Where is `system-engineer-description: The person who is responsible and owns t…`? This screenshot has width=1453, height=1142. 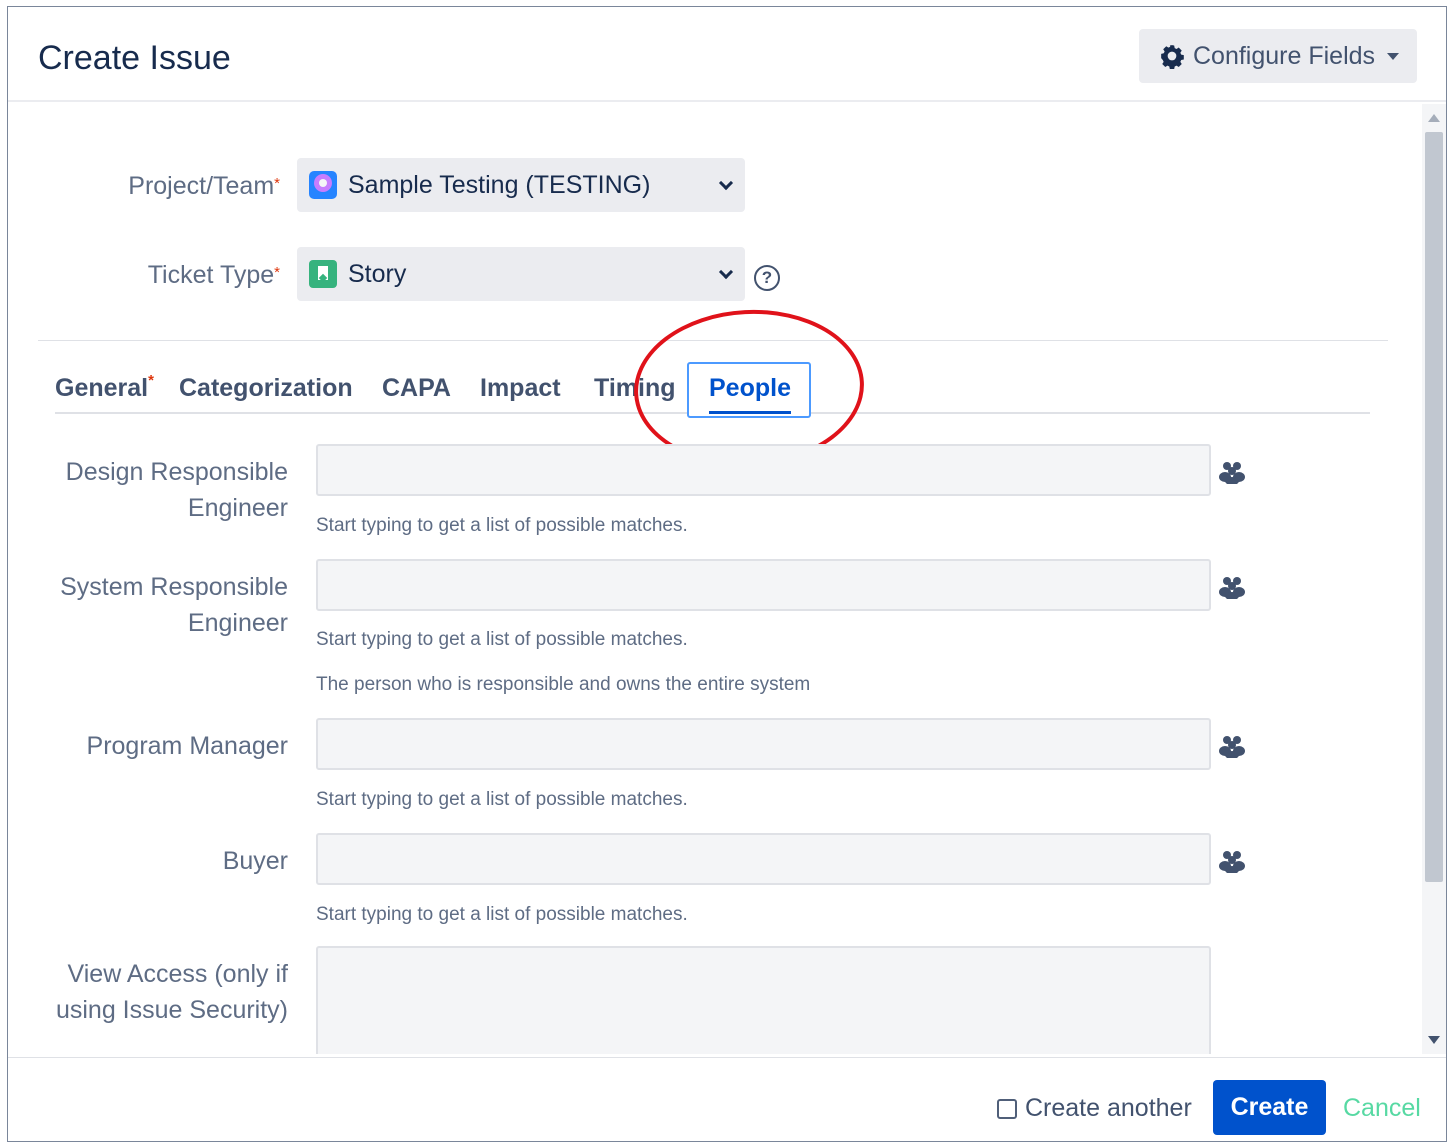 system-engineer-description: The person who is responsible and owns t… is located at coordinates (563, 684).